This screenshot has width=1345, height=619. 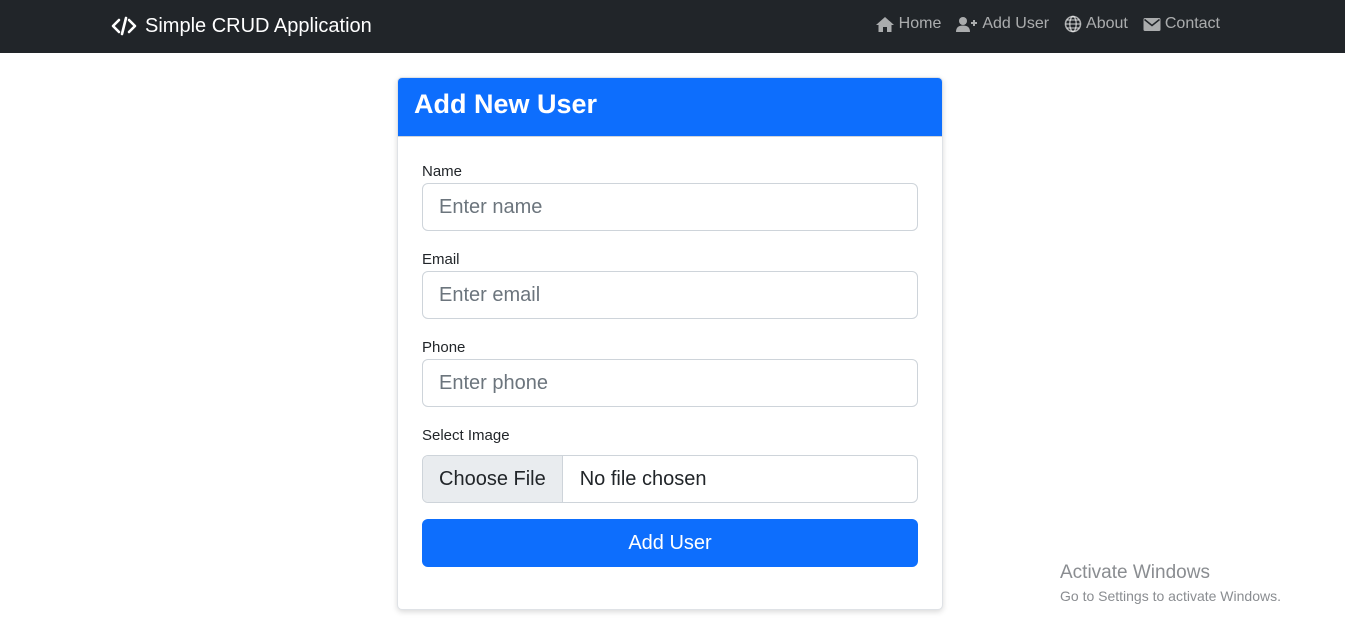 I want to click on navbar-brand: Simple CRUD Application, so click(x=241, y=26).